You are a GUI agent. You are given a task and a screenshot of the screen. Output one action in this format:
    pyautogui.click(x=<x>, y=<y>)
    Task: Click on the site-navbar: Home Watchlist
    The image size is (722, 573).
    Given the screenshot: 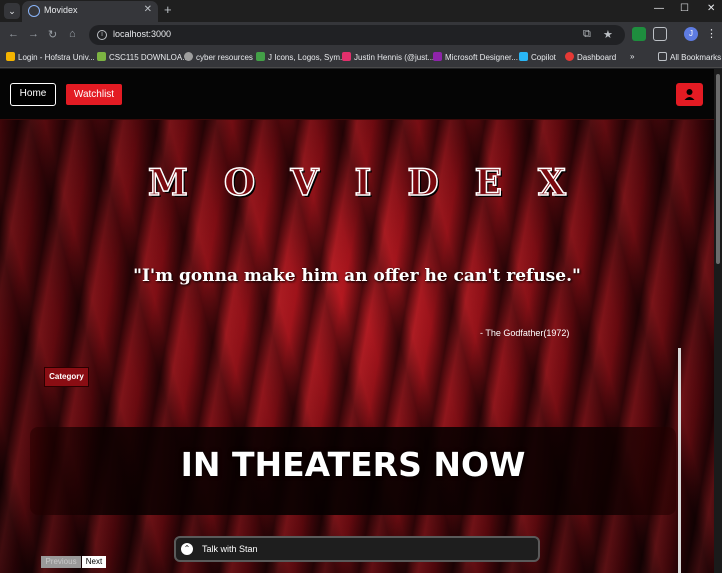 What is the action you would take?
    pyautogui.click(x=357, y=94)
    